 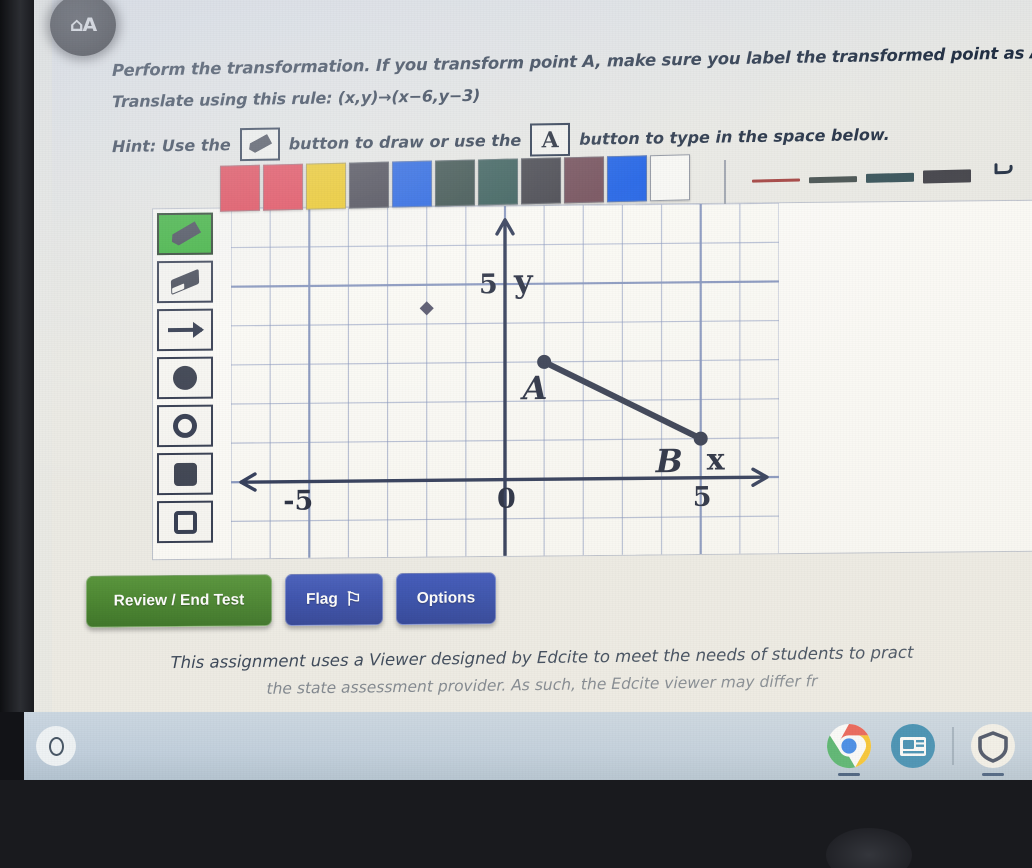 What do you see at coordinates (700, 438) in the screenshot?
I see `point-marker-B` at bounding box center [700, 438].